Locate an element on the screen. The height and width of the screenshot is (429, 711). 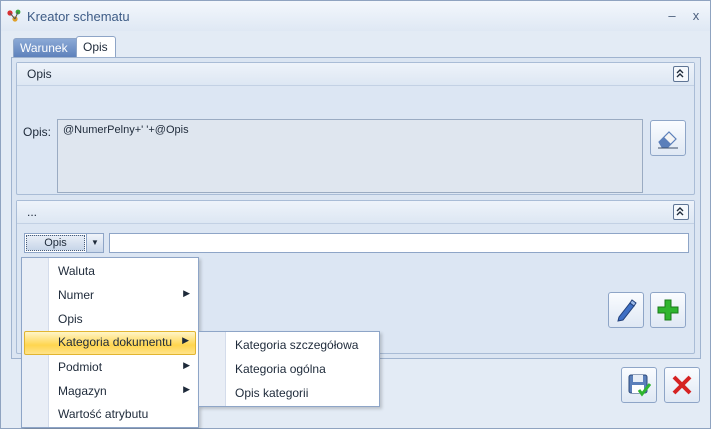
save-icon is located at coordinates (639, 385).